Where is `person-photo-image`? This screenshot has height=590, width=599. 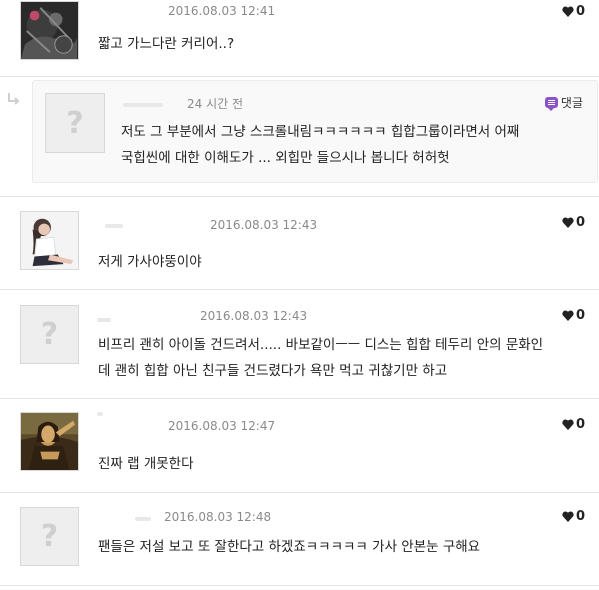 person-photo-image is located at coordinates (49, 240).